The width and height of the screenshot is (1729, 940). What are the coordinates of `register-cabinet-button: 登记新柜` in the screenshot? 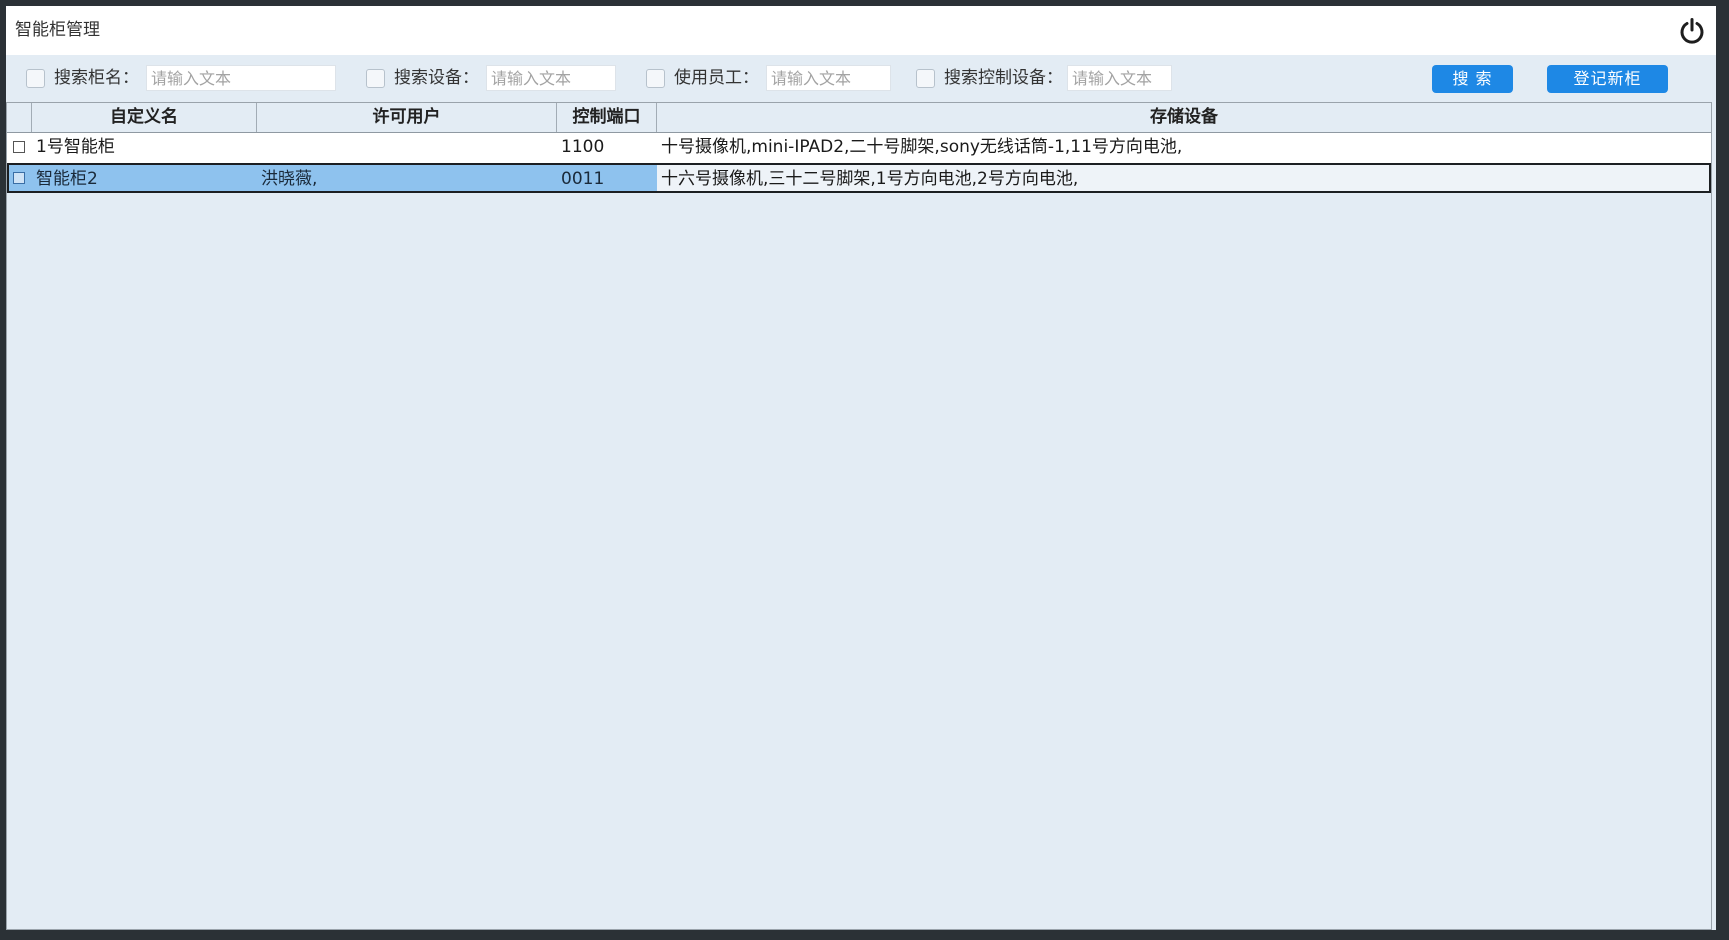 It's located at (1607, 79).